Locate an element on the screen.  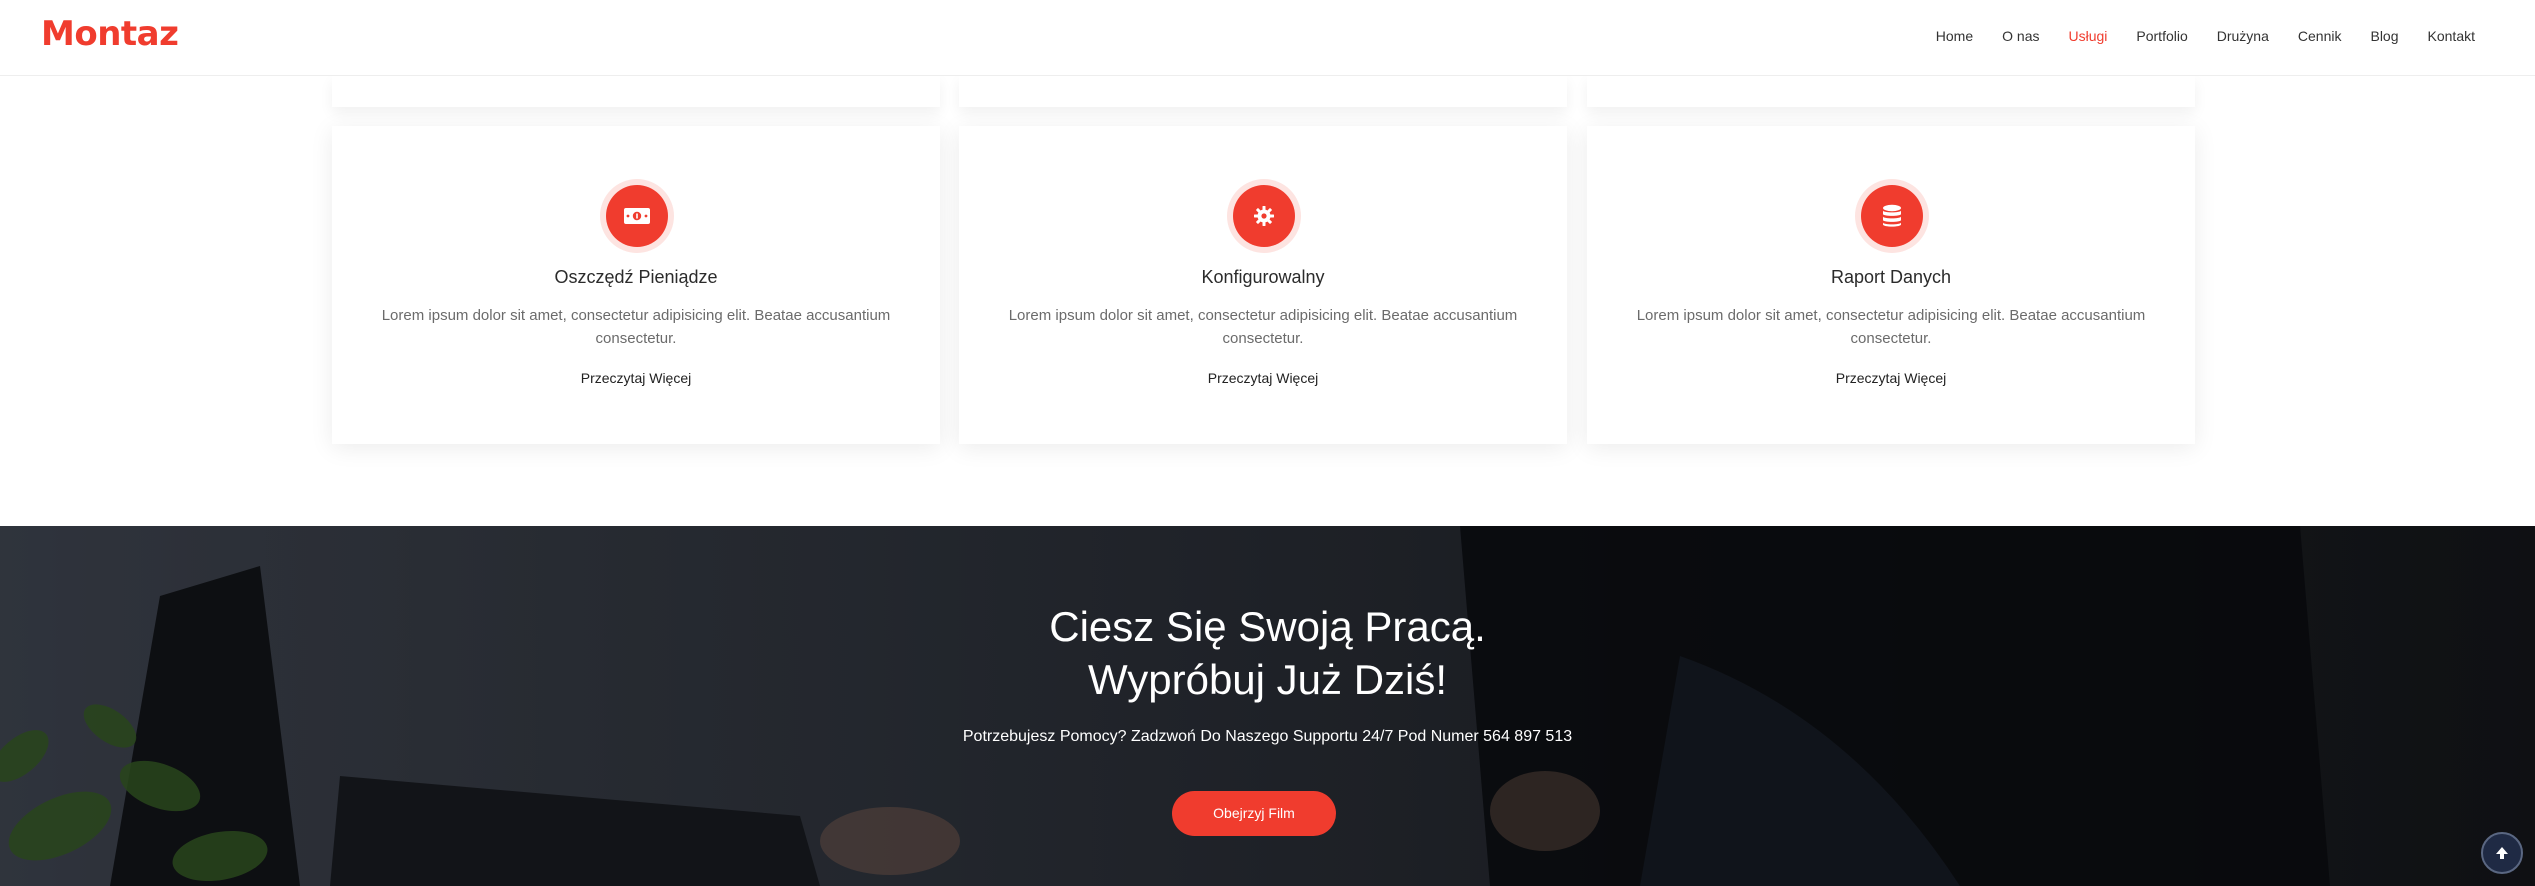
nav-item-home: Home is located at coordinates (1954, 36).